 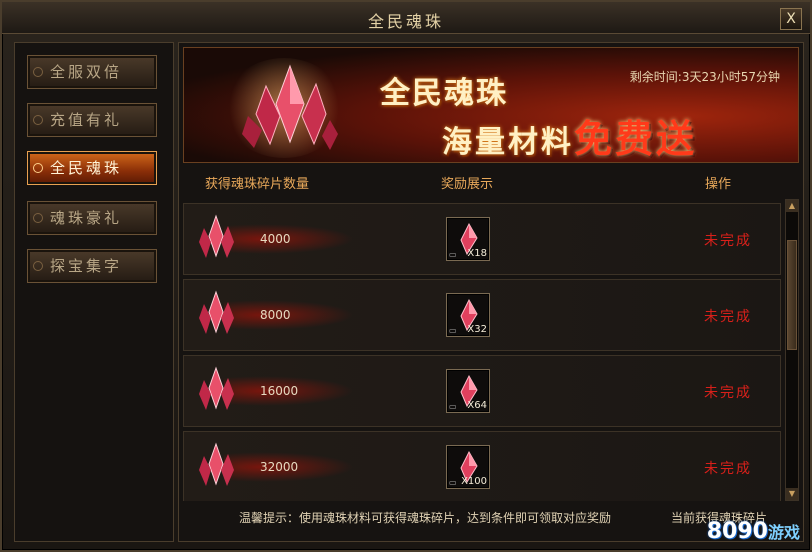 I want to click on tab-recharge-gift: 充值有礼, so click(x=92, y=120).